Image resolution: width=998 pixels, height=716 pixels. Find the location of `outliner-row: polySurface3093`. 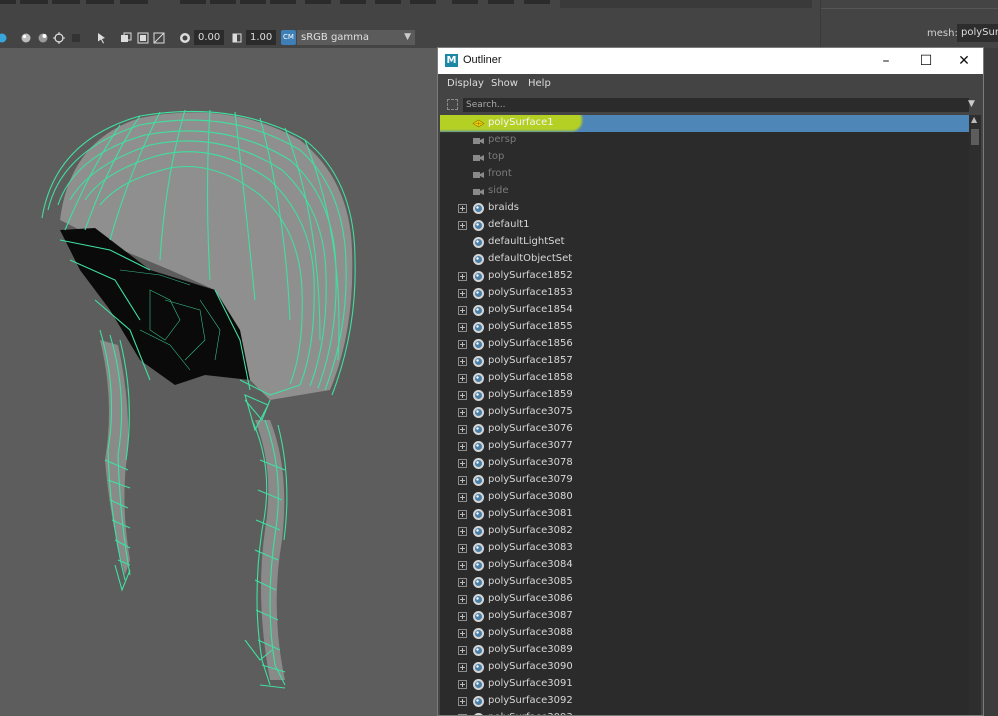

outliner-row: polySurface3093 is located at coordinates (704, 712).